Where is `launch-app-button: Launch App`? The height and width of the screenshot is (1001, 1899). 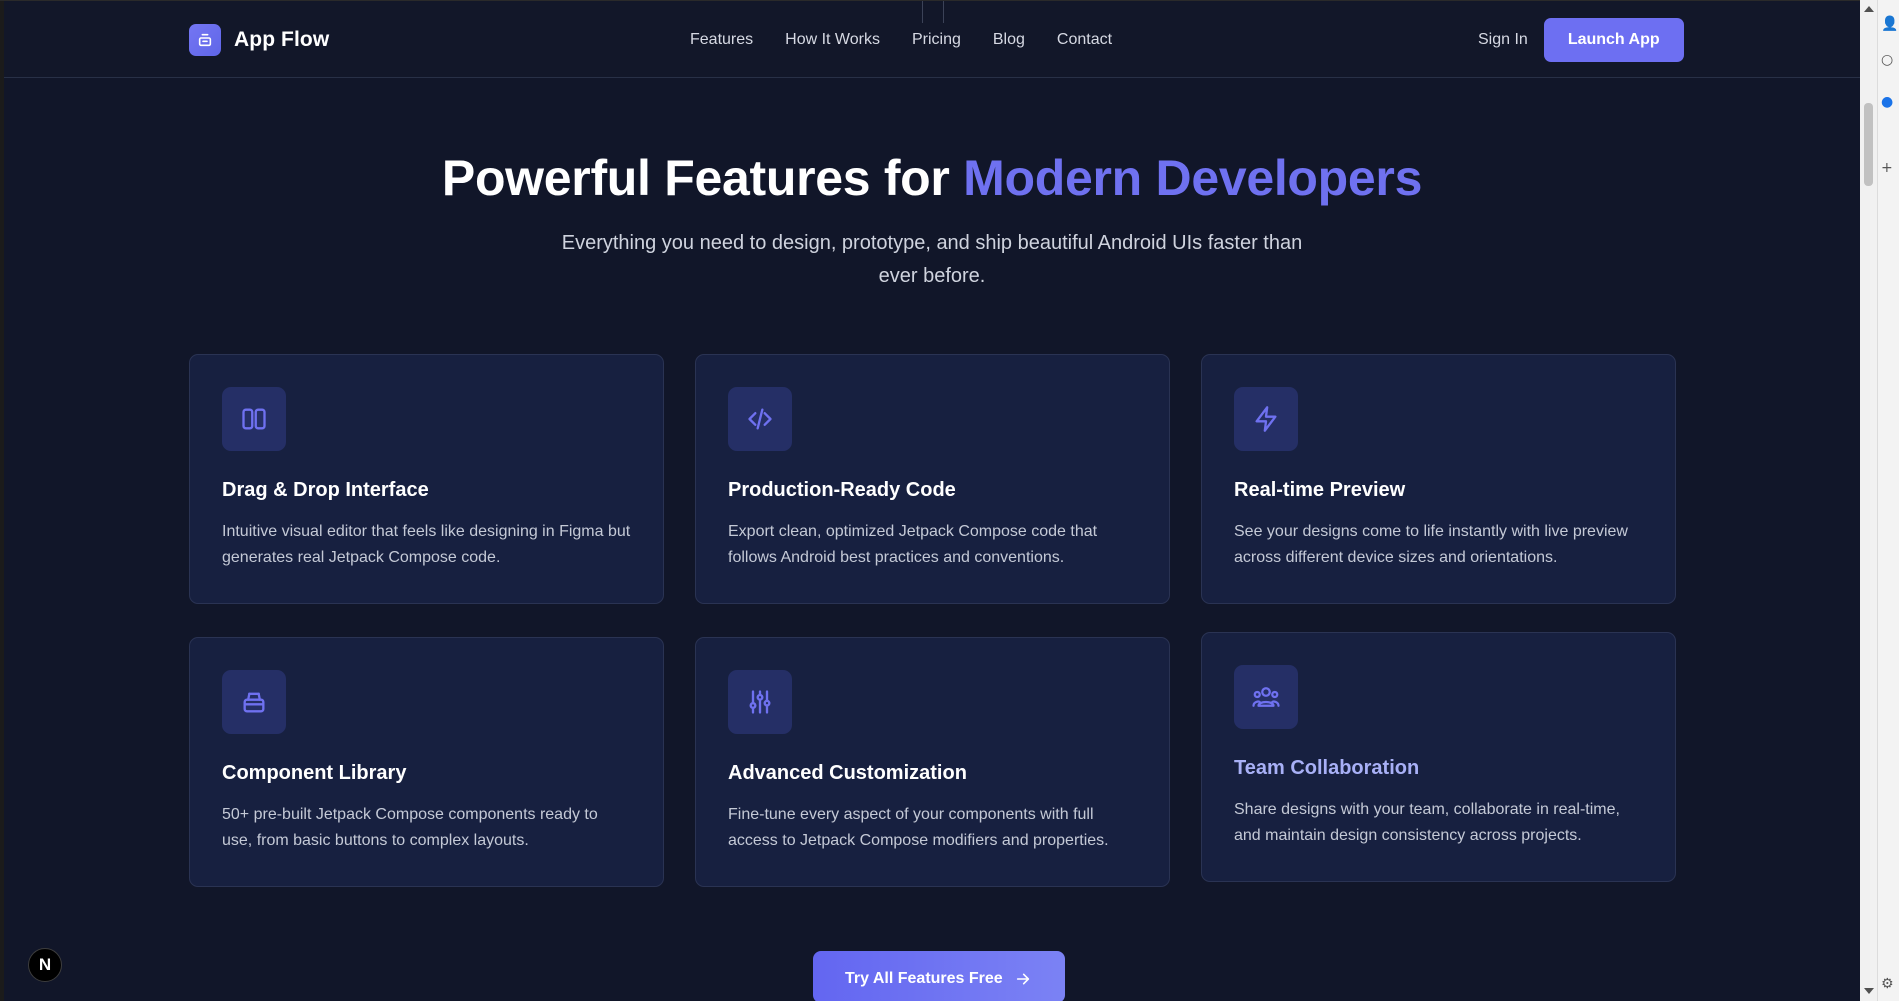
launch-app-button: Launch App is located at coordinates (1613, 39).